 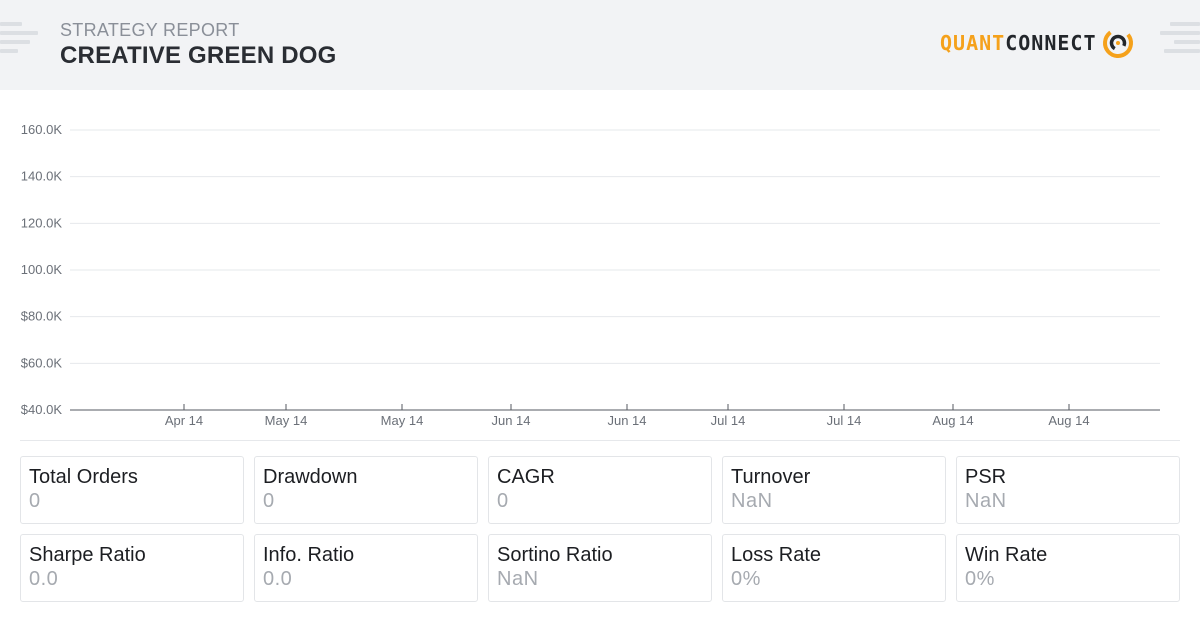 What do you see at coordinates (1068, 568) in the screenshot?
I see `stat-card: Win Rate 0%` at bounding box center [1068, 568].